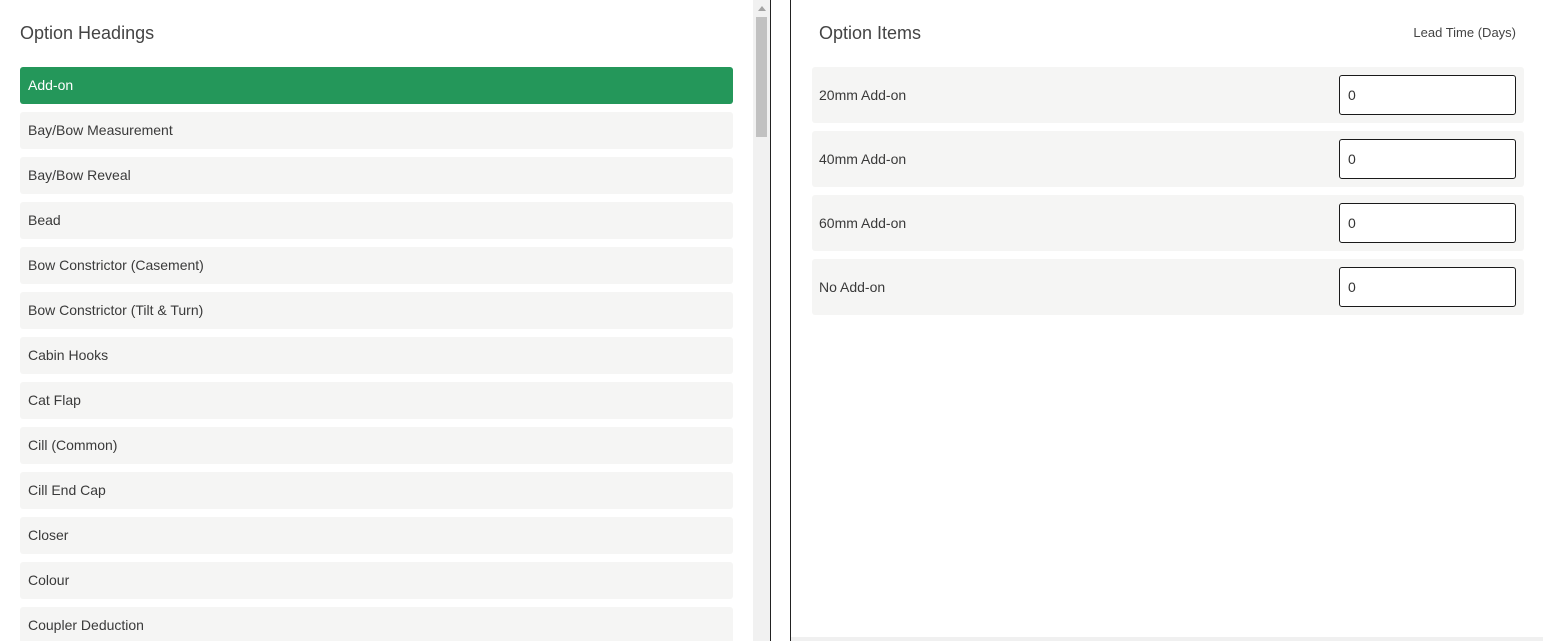 The width and height of the screenshot is (1543, 641). I want to click on bottom-edge, so click(1167, 639).